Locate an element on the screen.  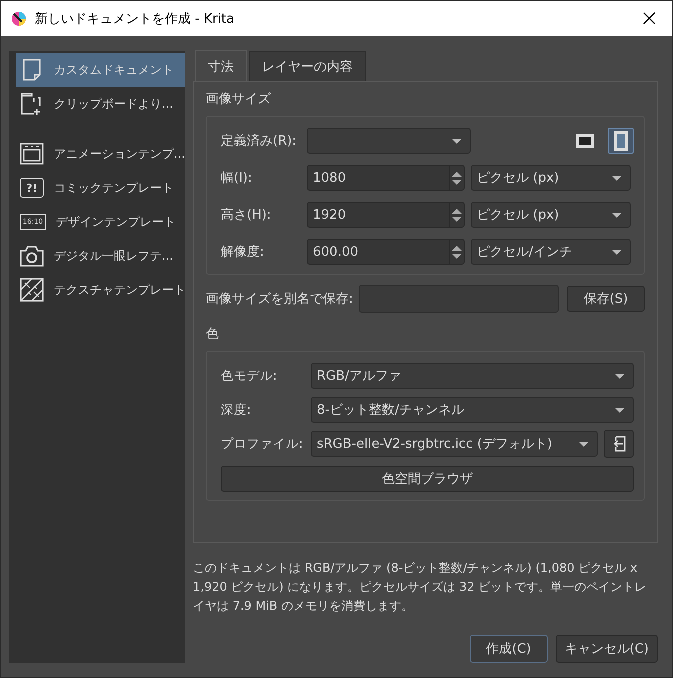
number-field: 1080 is located at coordinates (386, 178).